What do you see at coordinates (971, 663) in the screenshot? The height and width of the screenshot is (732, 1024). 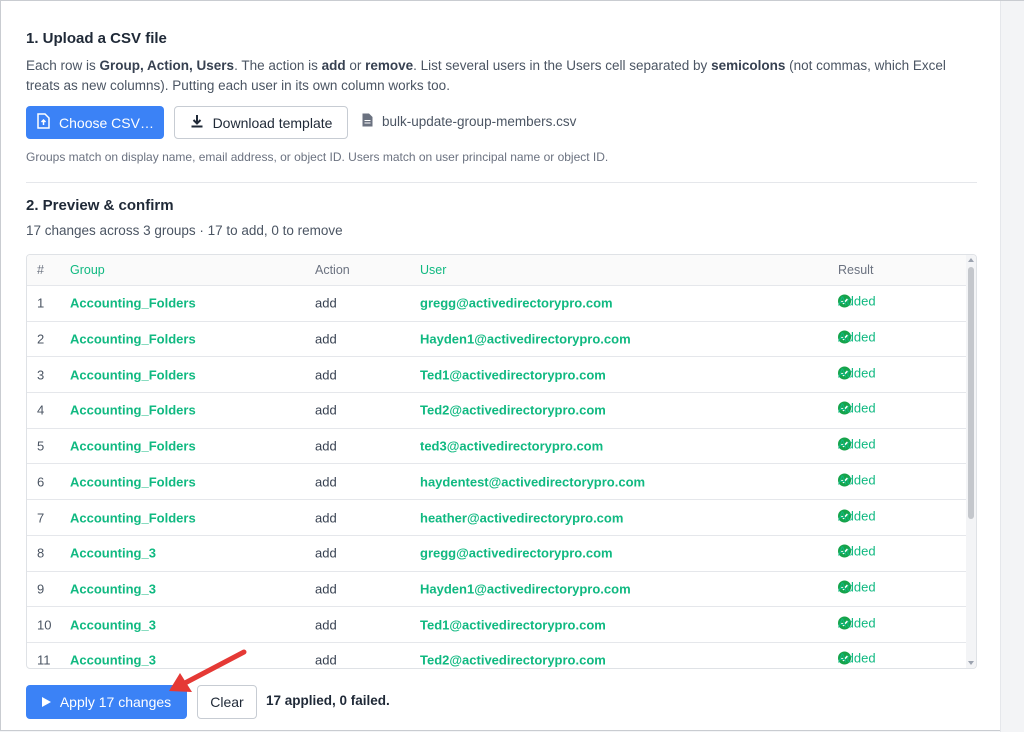 I see `scroll-down-arrow-icon` at bounding box center [971, 663].